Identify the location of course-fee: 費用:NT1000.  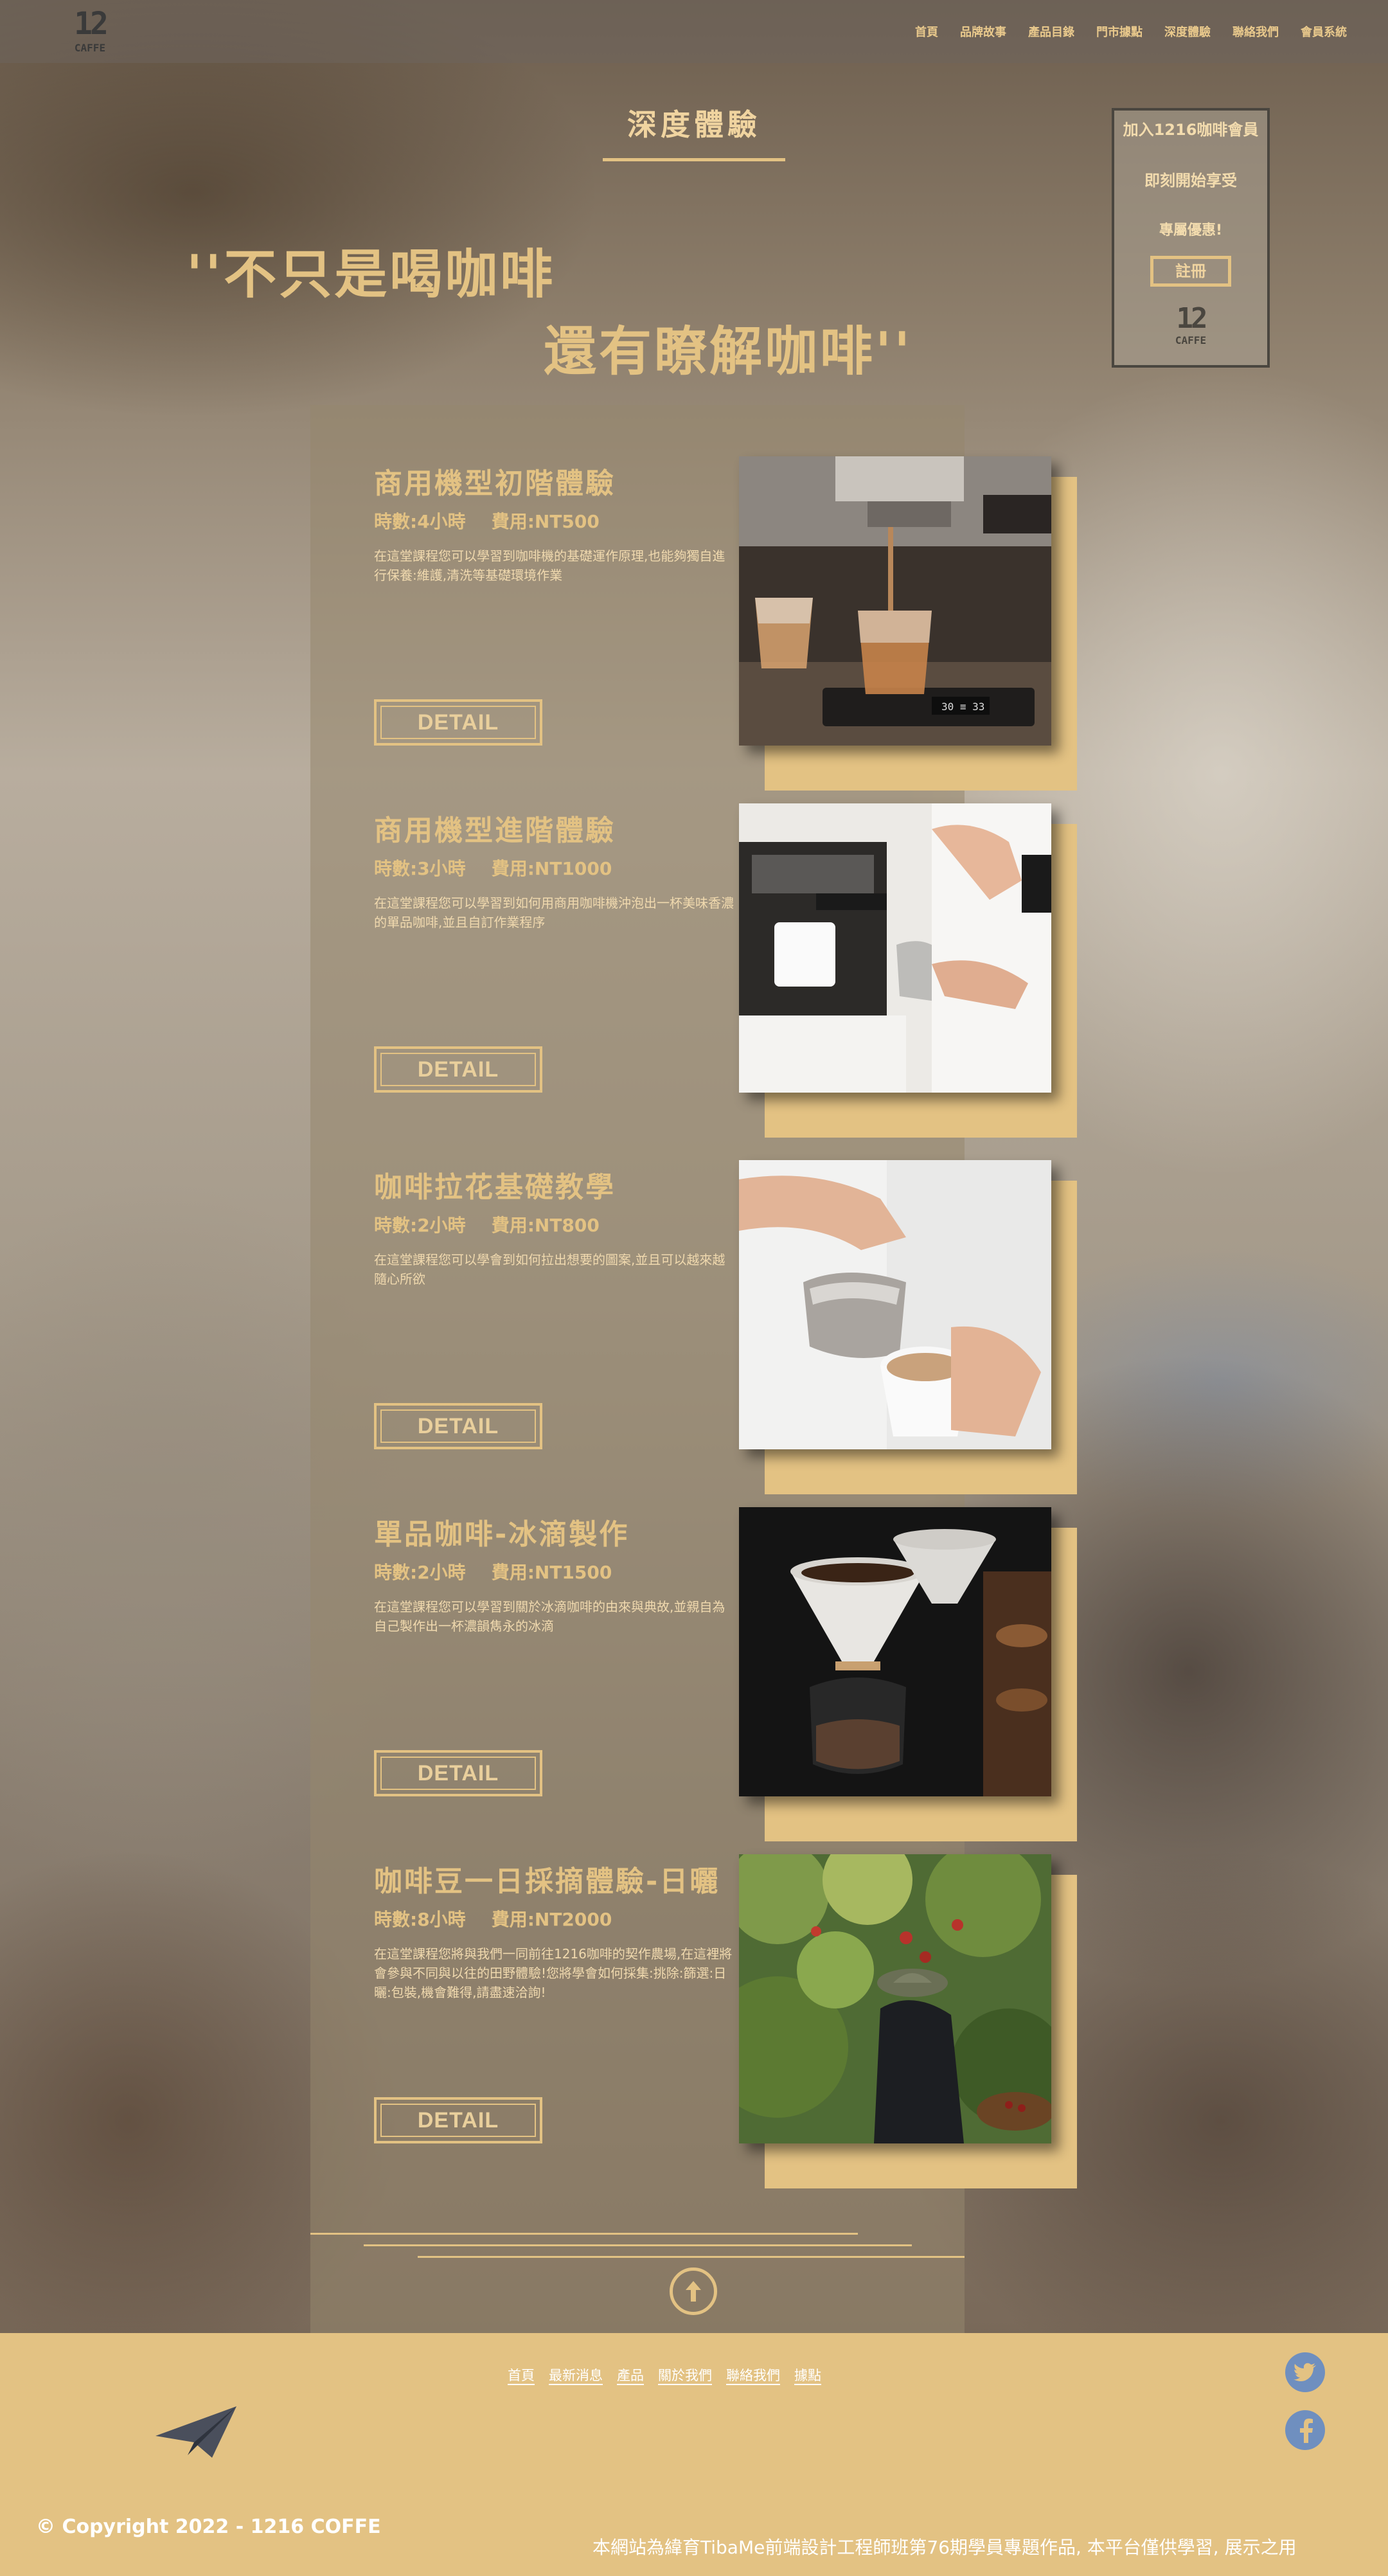
(551, 868).